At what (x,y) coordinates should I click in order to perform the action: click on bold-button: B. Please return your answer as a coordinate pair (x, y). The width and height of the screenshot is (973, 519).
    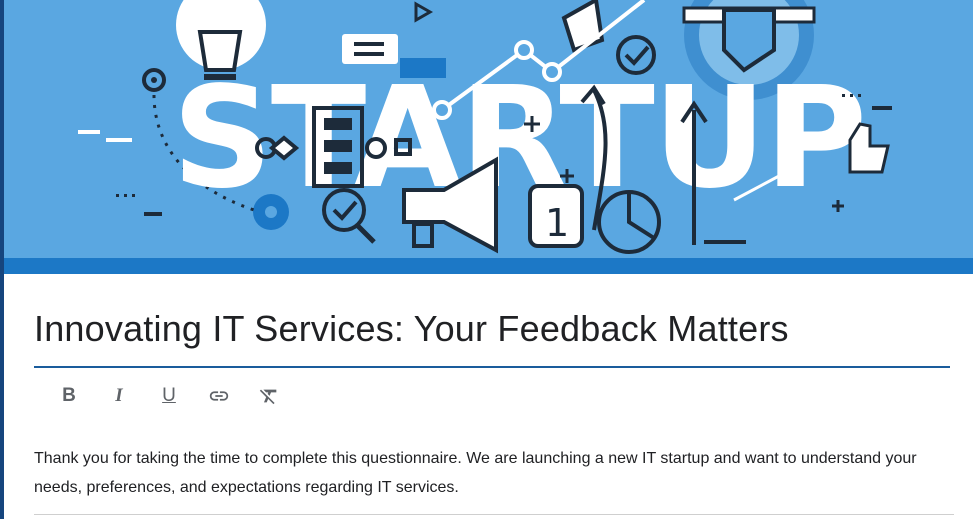
    Looking at the image, I should click on (69, 396).